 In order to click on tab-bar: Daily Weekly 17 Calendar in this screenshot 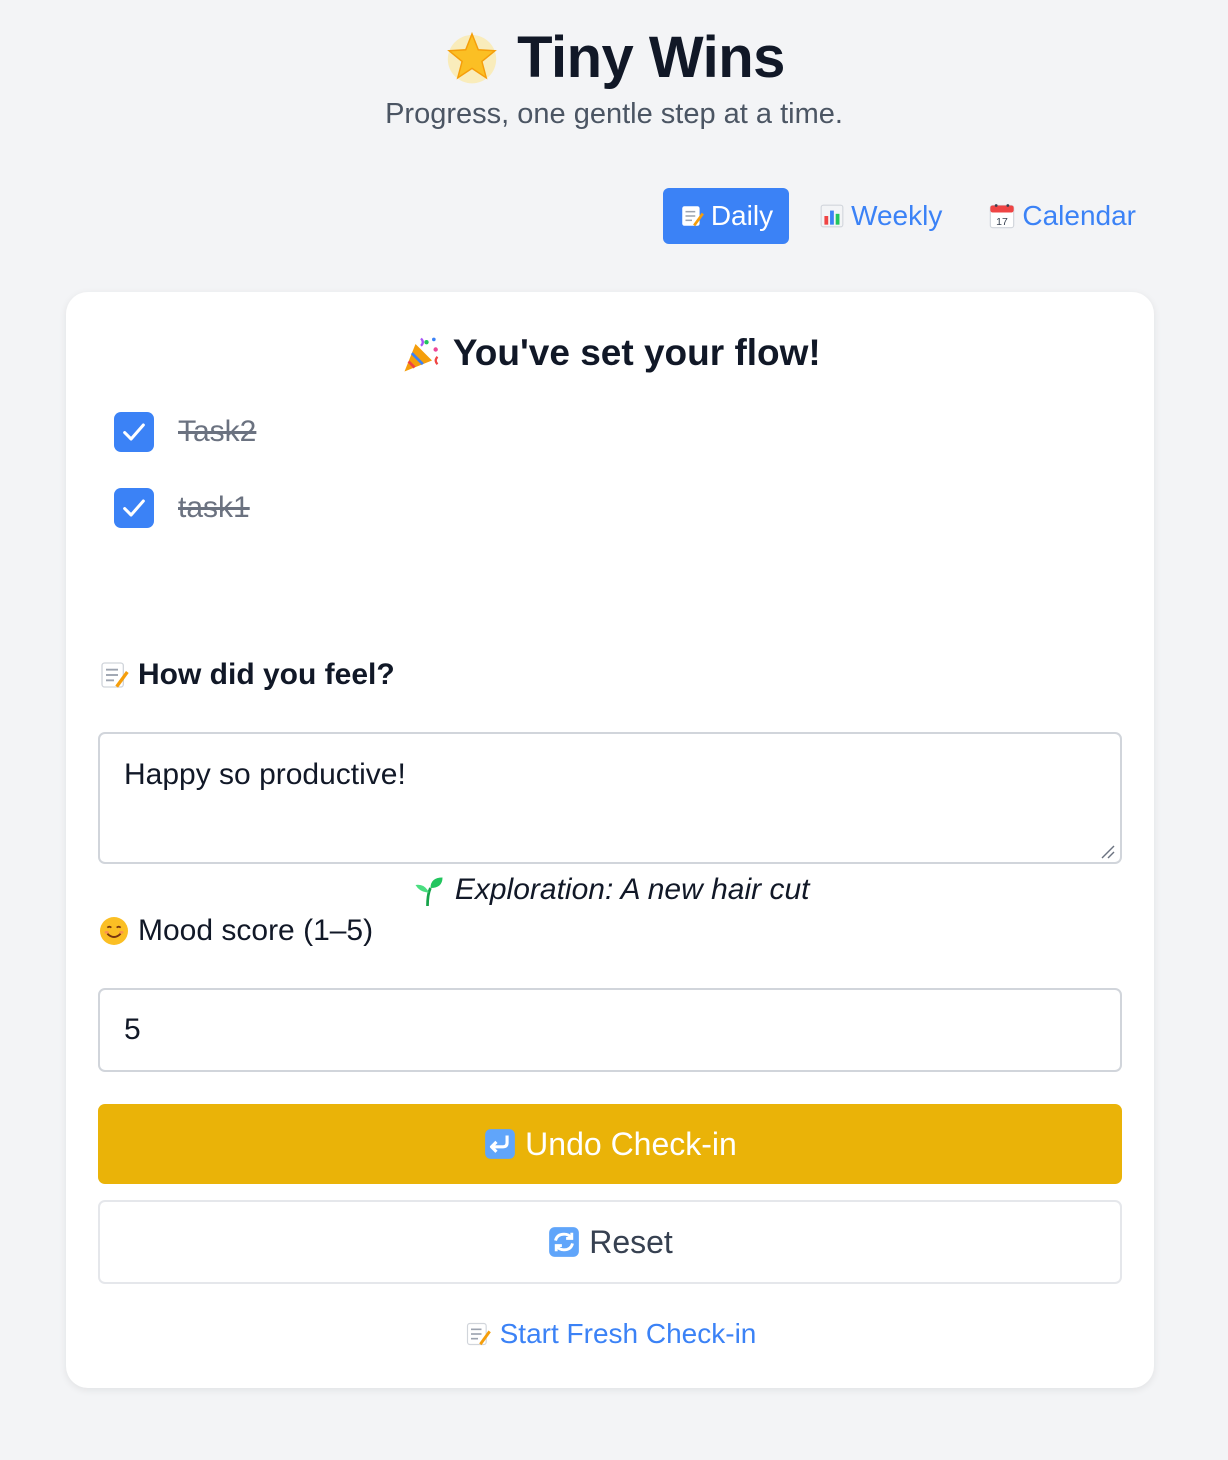, I will do `click(907, 216)`.